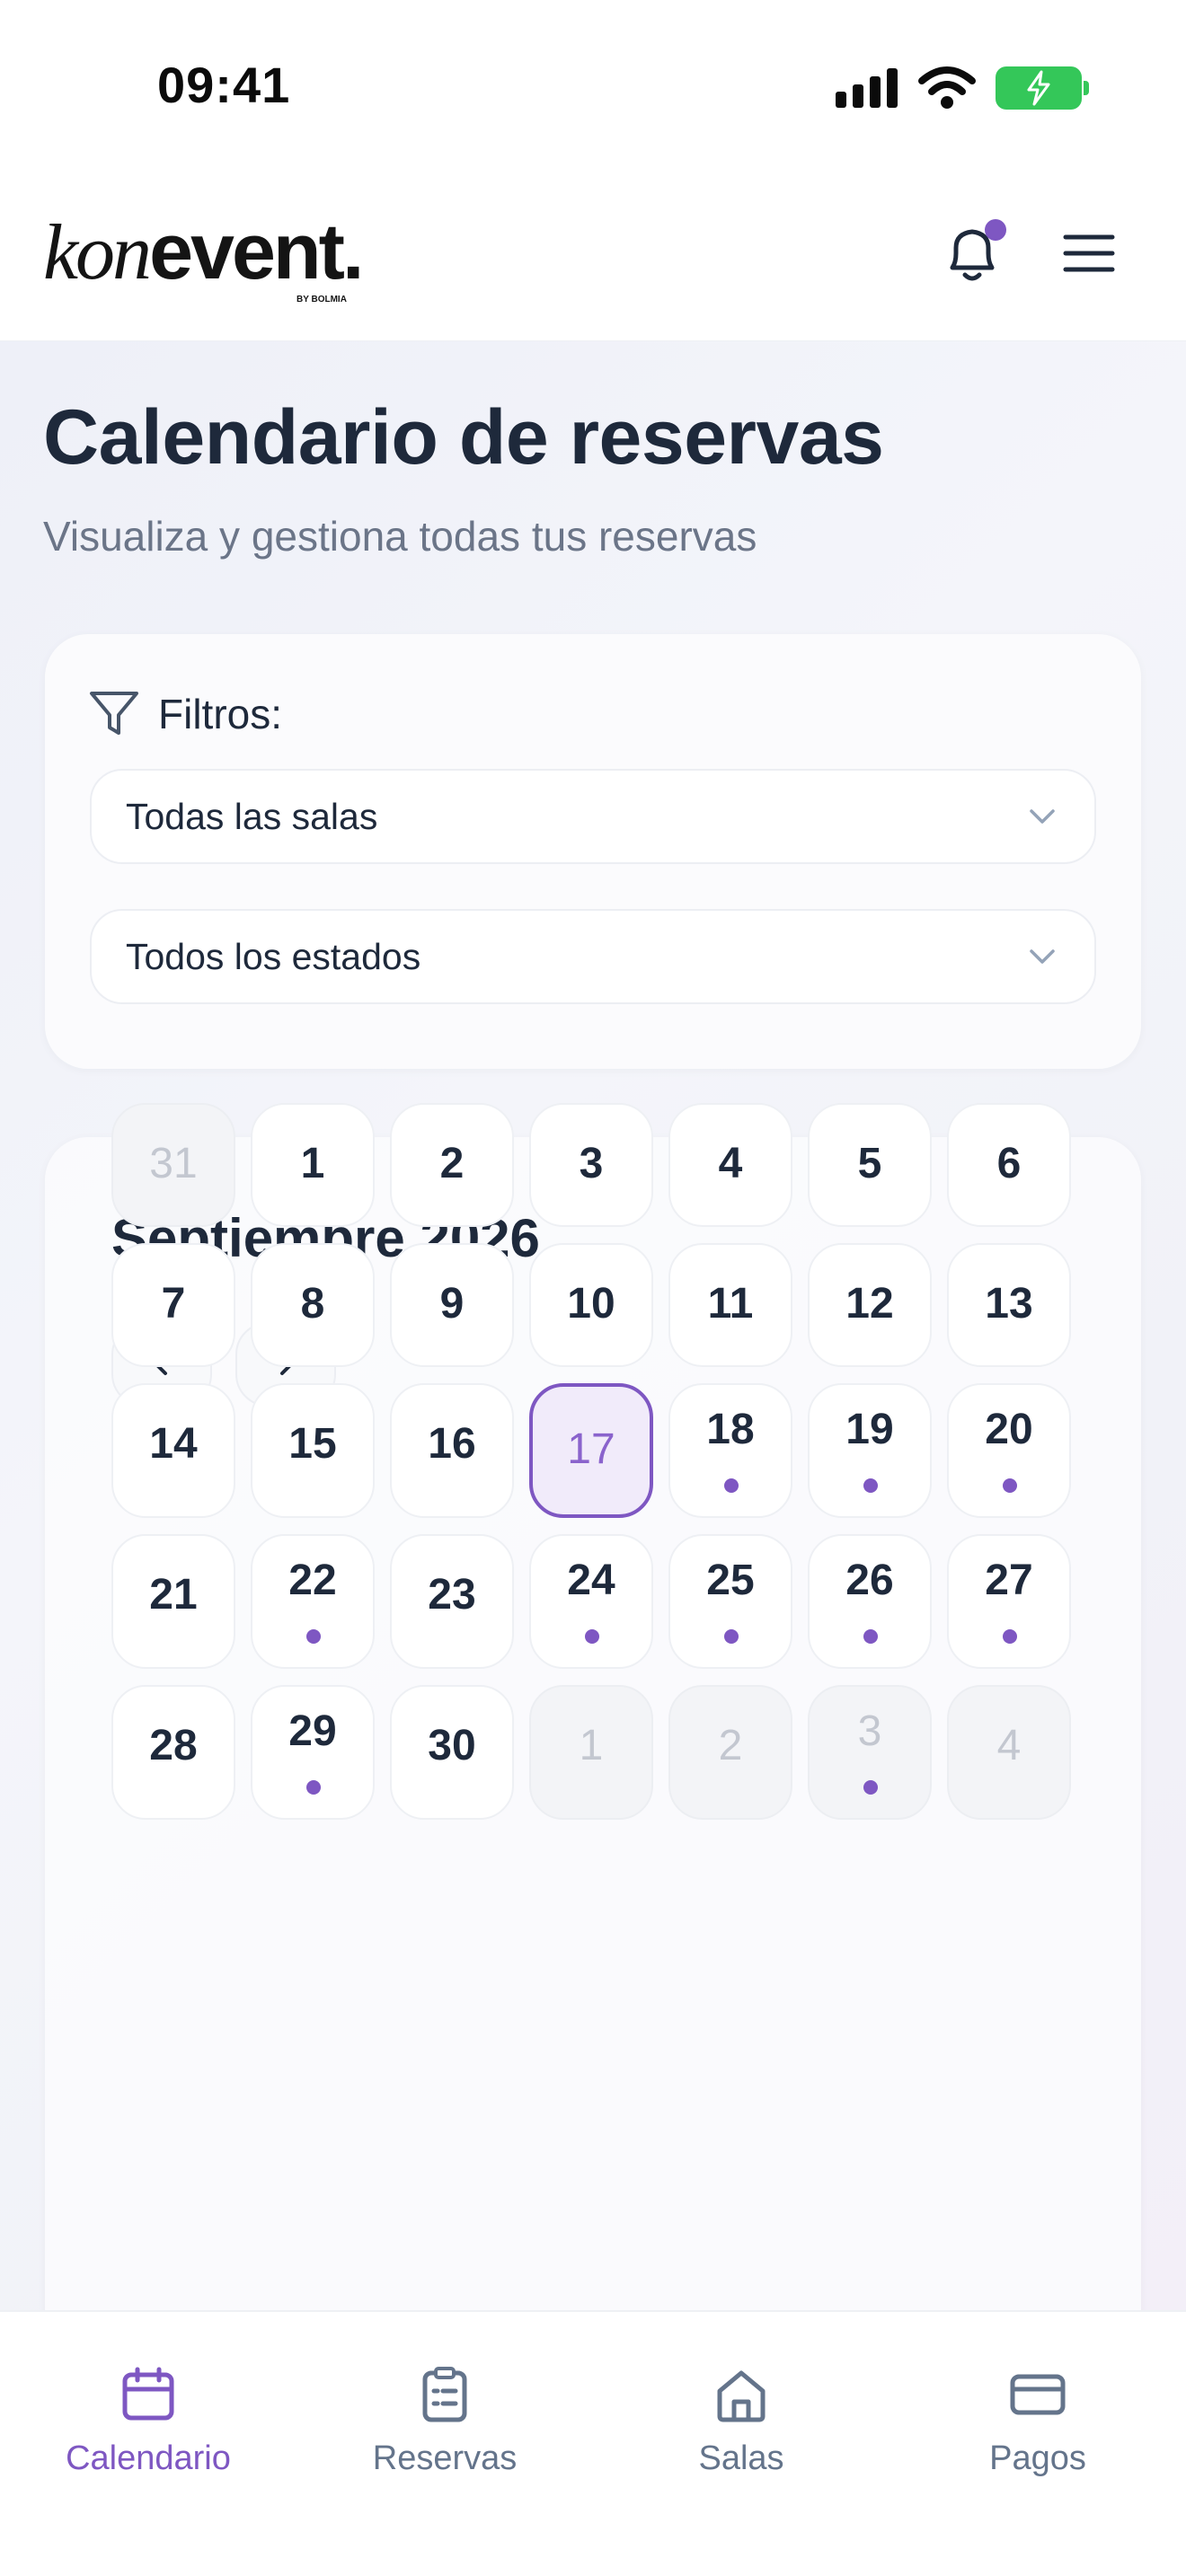  Describe the element at coordinates (312, 1731) in the screenshot. I see `day-number: 29` at that location.